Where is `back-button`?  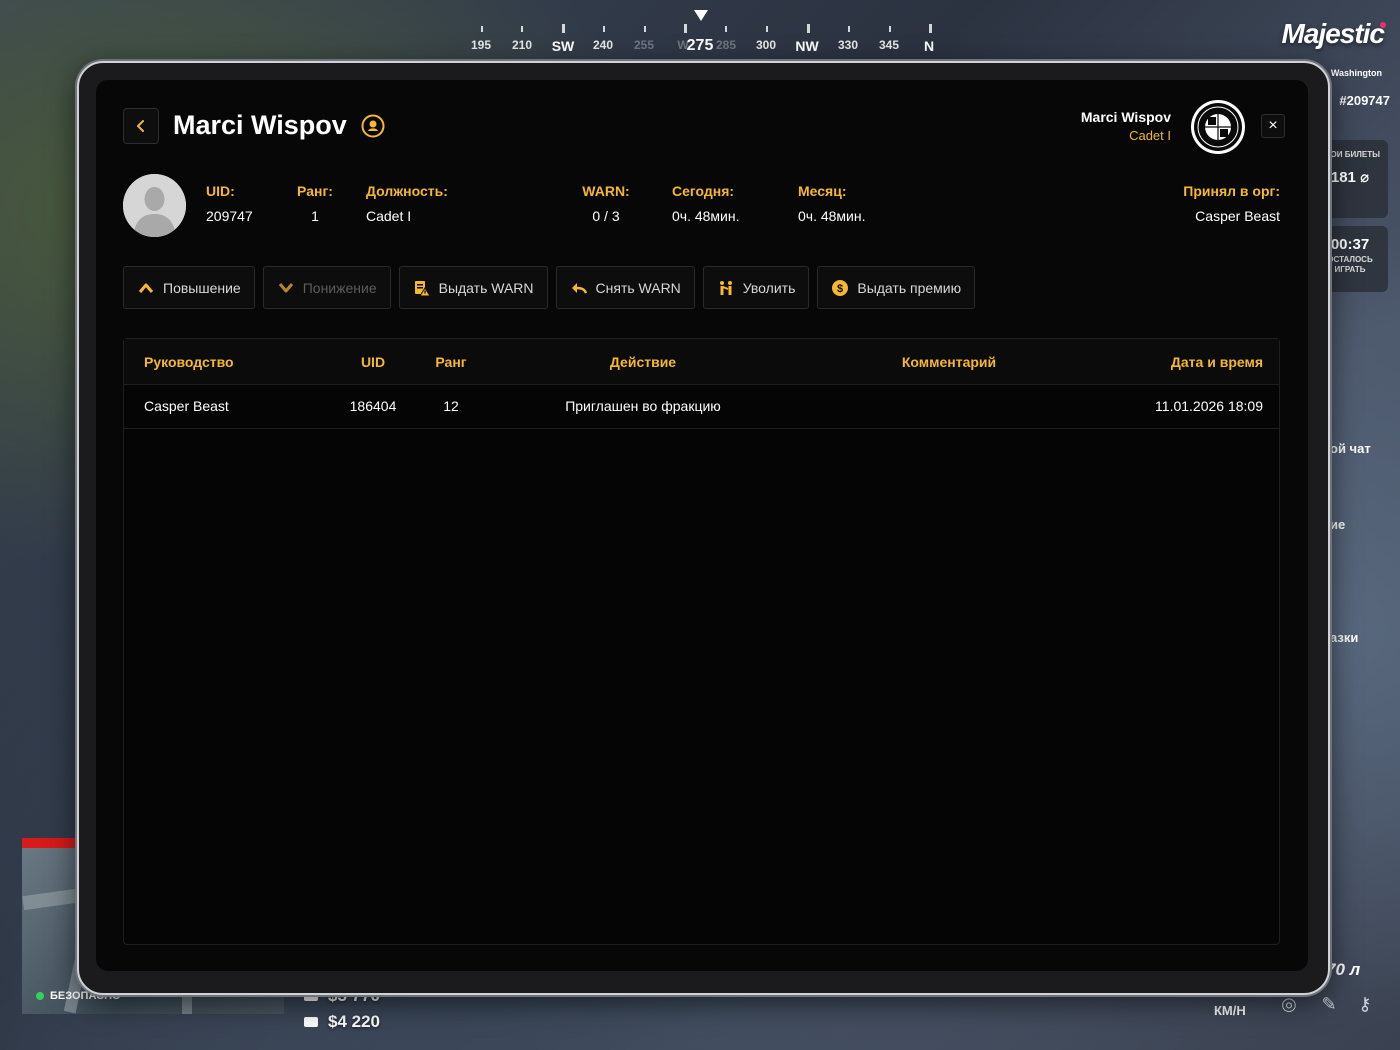
back-button is located at coordinates (141, 126).